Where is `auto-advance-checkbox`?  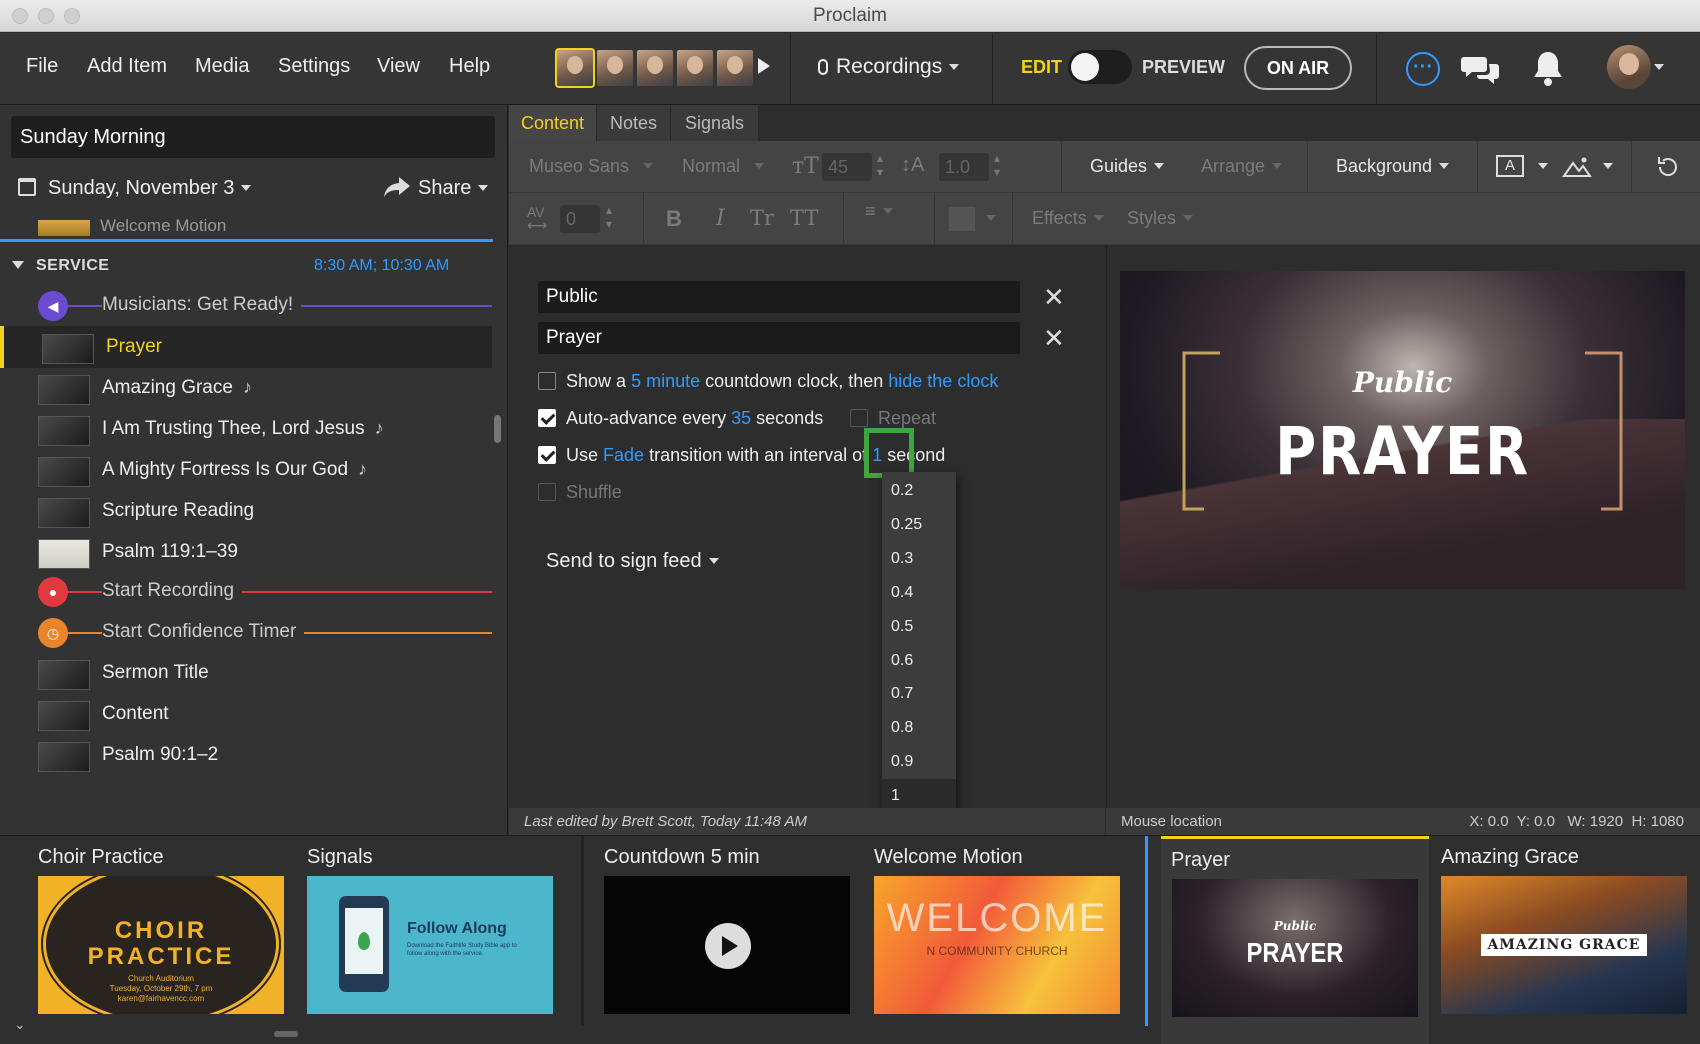
auto-advance-checkbox is located at coordinates (547, 418).